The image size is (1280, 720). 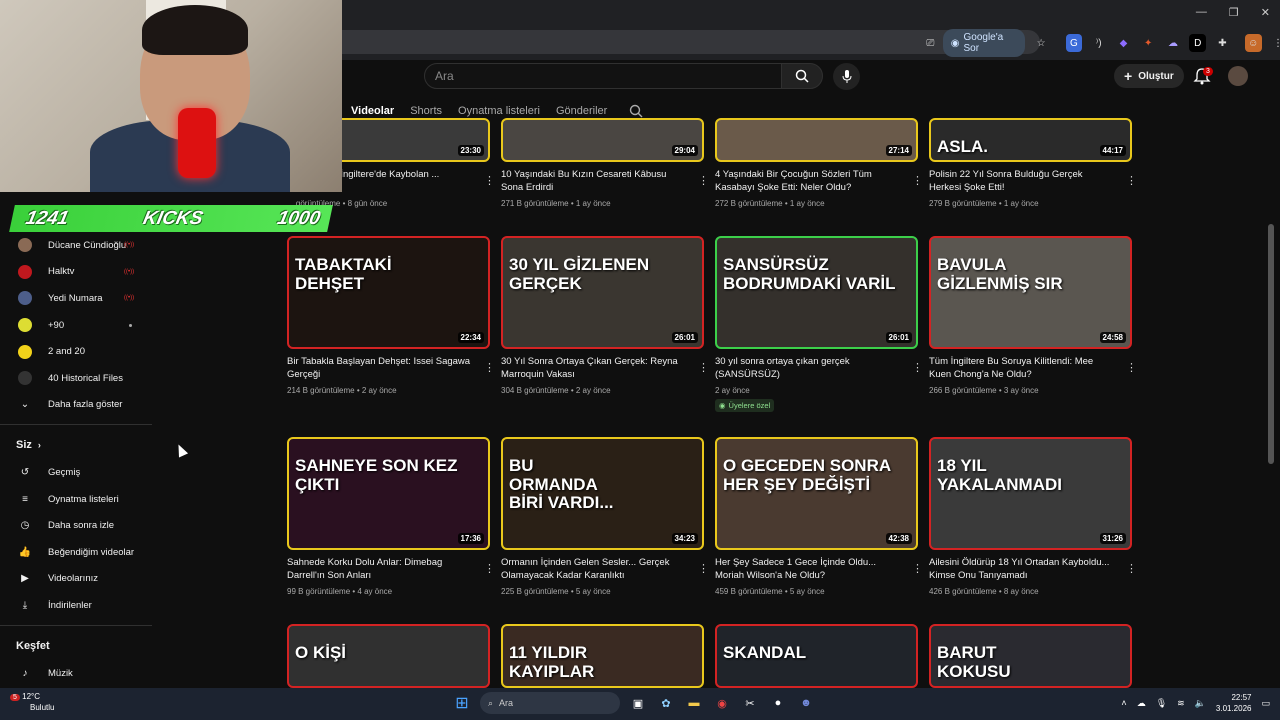 I want to click on sidebar-item: ≡ Oynatma listeleri, so click(x=75, y=499).